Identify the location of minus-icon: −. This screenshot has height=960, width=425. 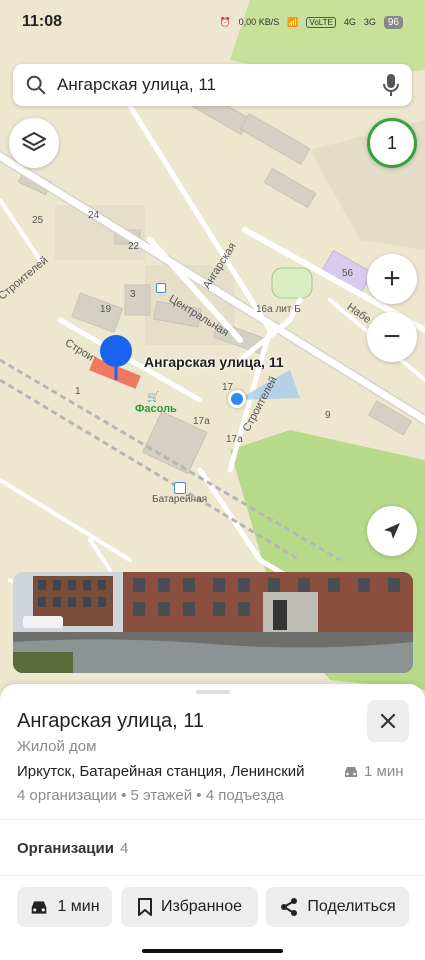
(392, 336).